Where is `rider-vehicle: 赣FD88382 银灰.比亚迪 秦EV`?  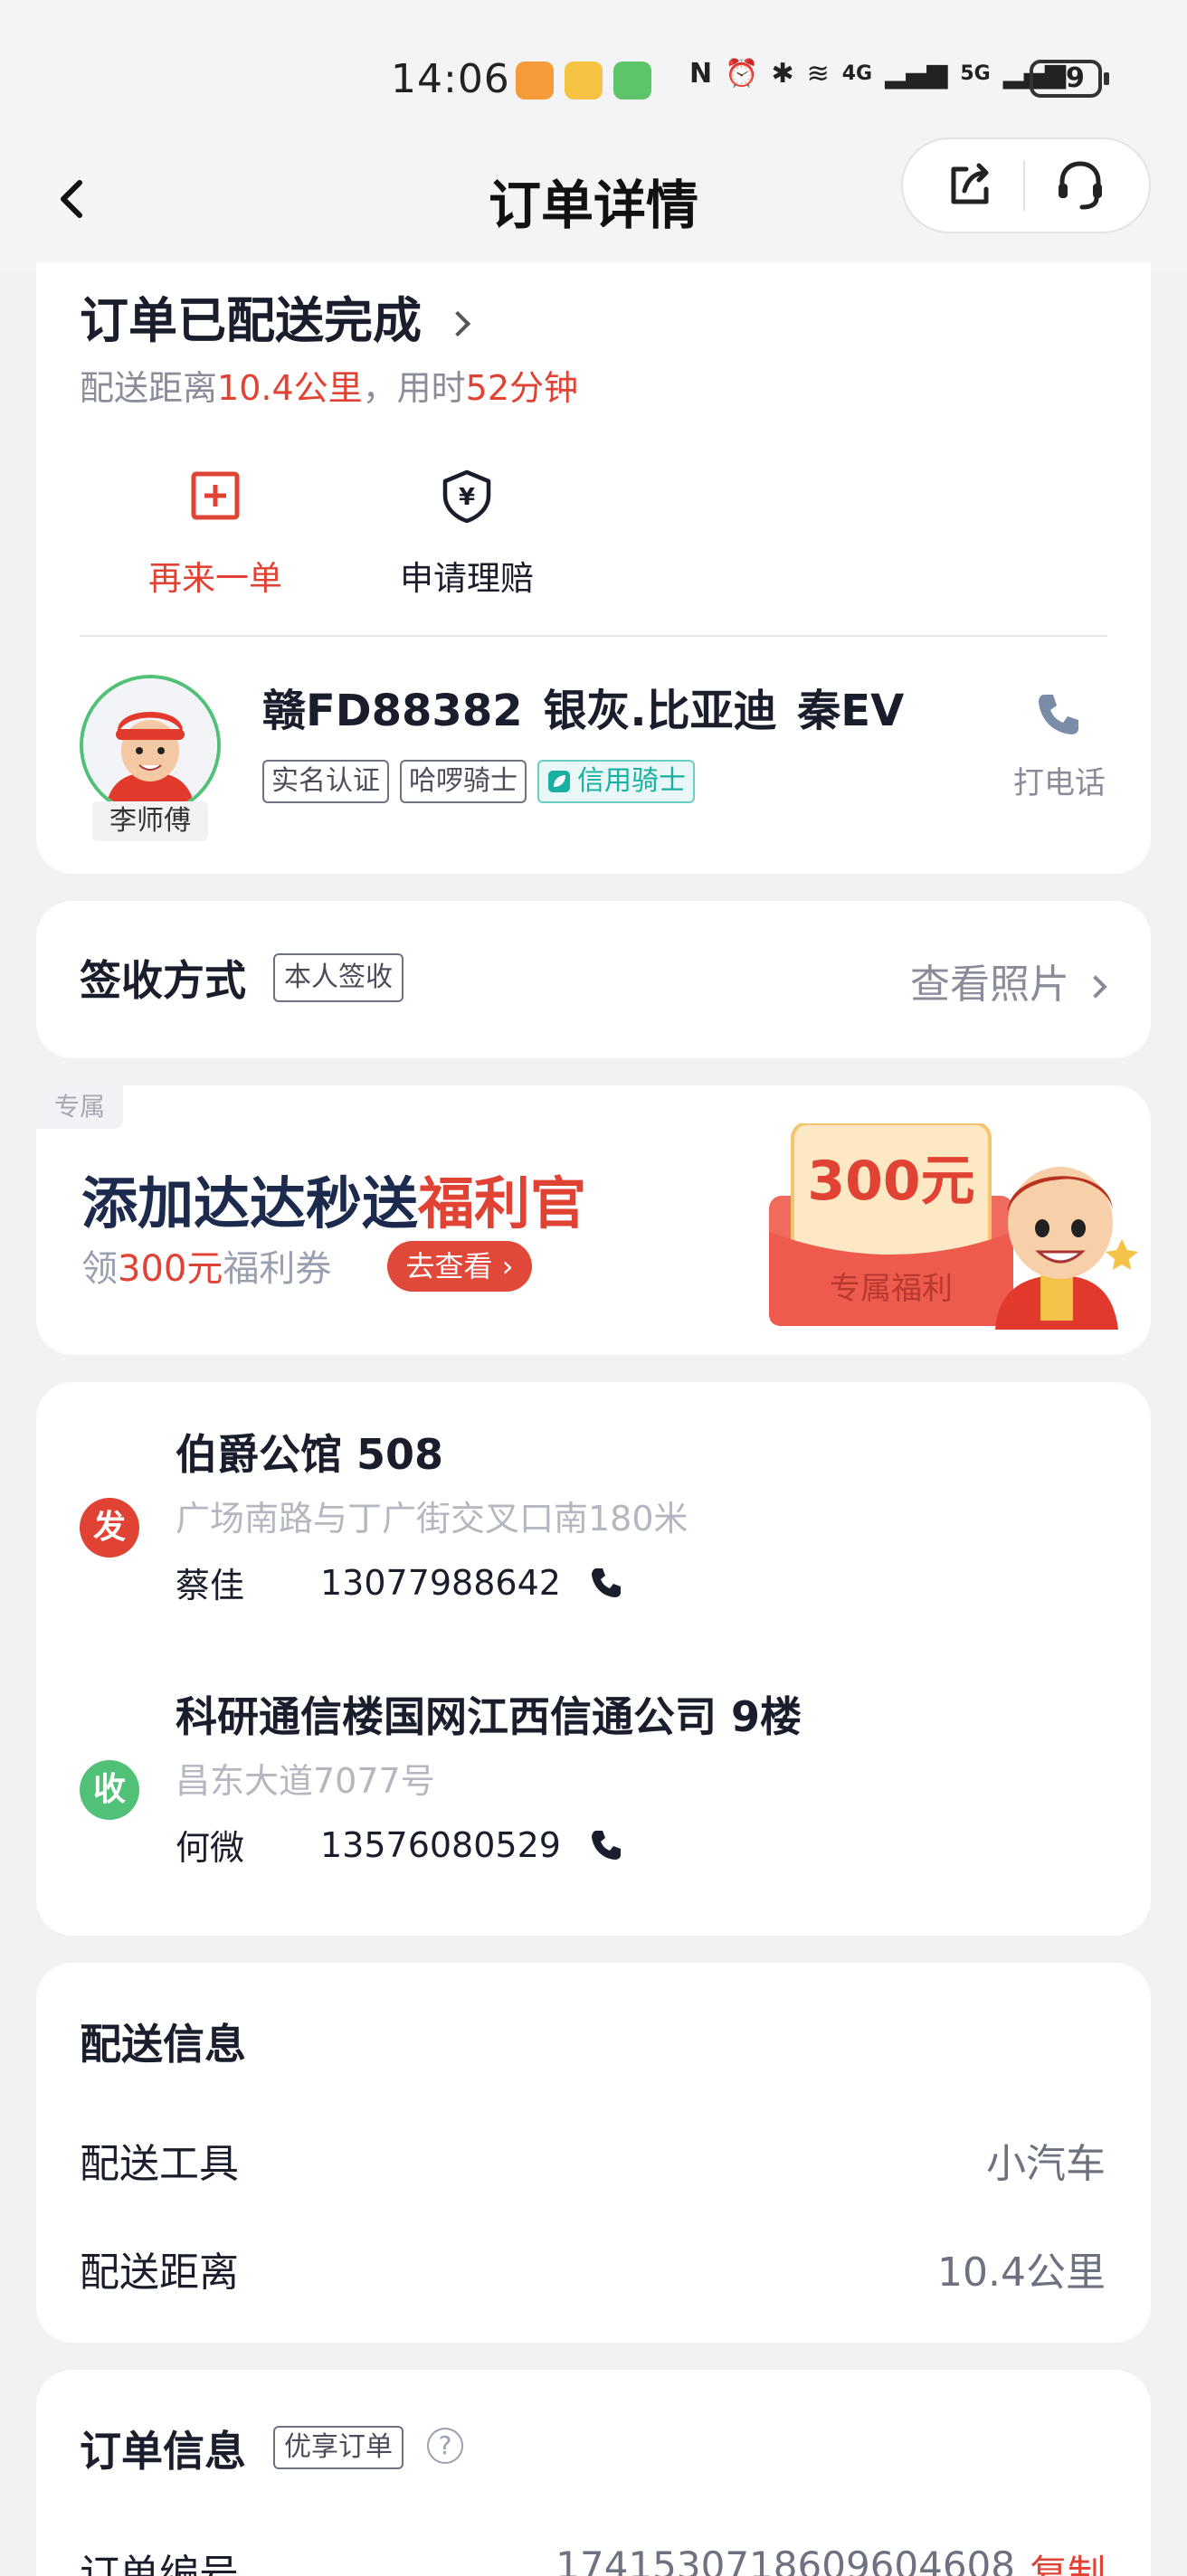 rider-vehicle: 赣FD88382 银灰.比亚迪 秦EV is located at coordinates (583, 711).